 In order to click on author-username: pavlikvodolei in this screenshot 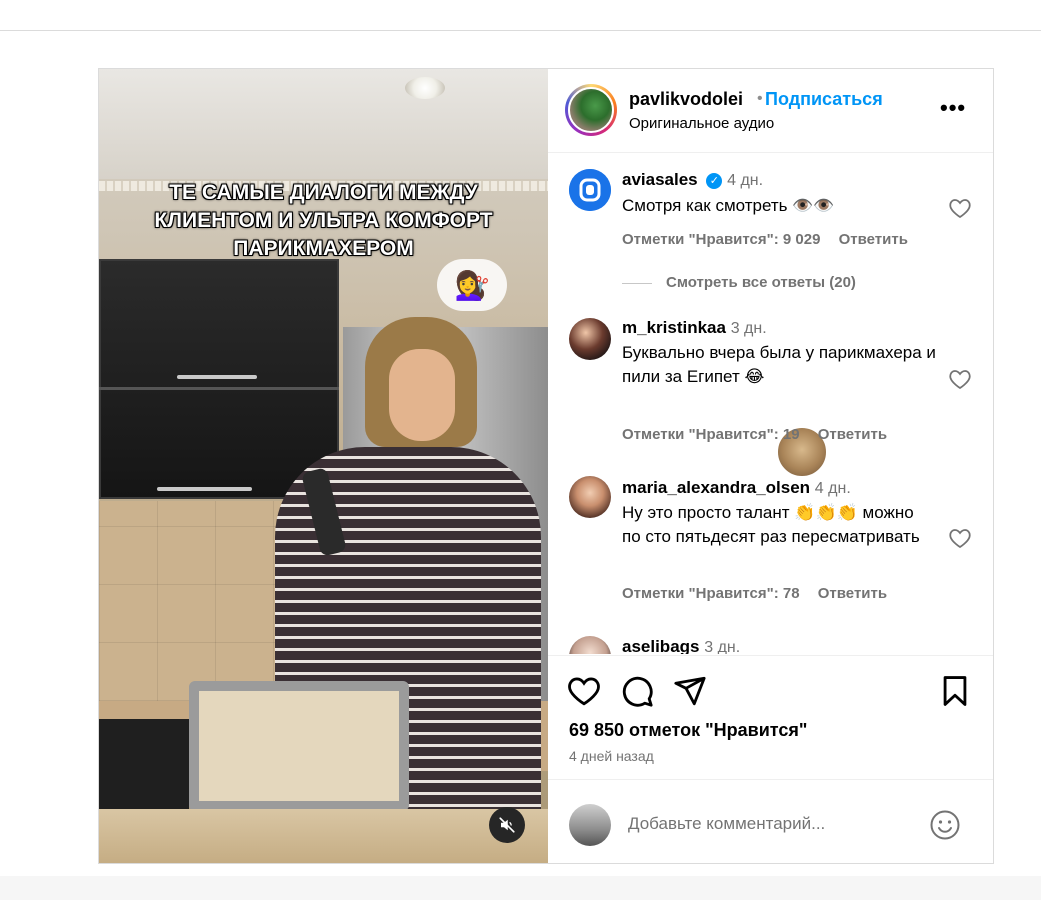, I will do `click(686, 99)`.